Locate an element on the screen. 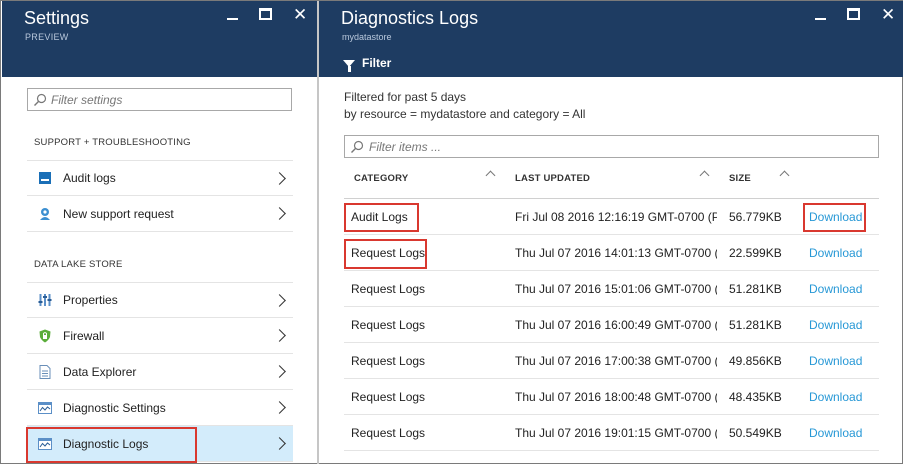 The height and width of the screenshot is (464, 903). filter-button-label: Filter is located at coordinates (377, 63).